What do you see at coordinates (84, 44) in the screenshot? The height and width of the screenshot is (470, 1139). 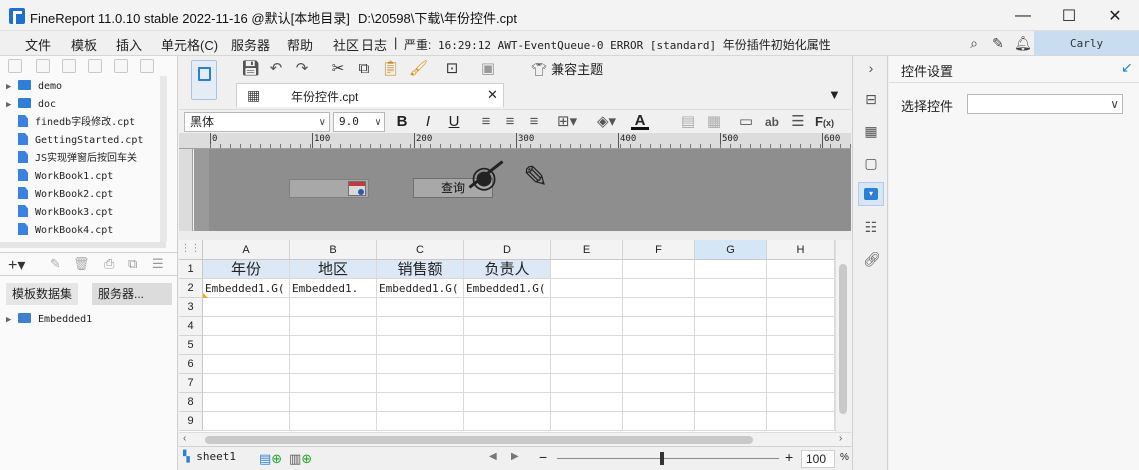 I see `menu-template: 模板` at bounding box center [84, 44].